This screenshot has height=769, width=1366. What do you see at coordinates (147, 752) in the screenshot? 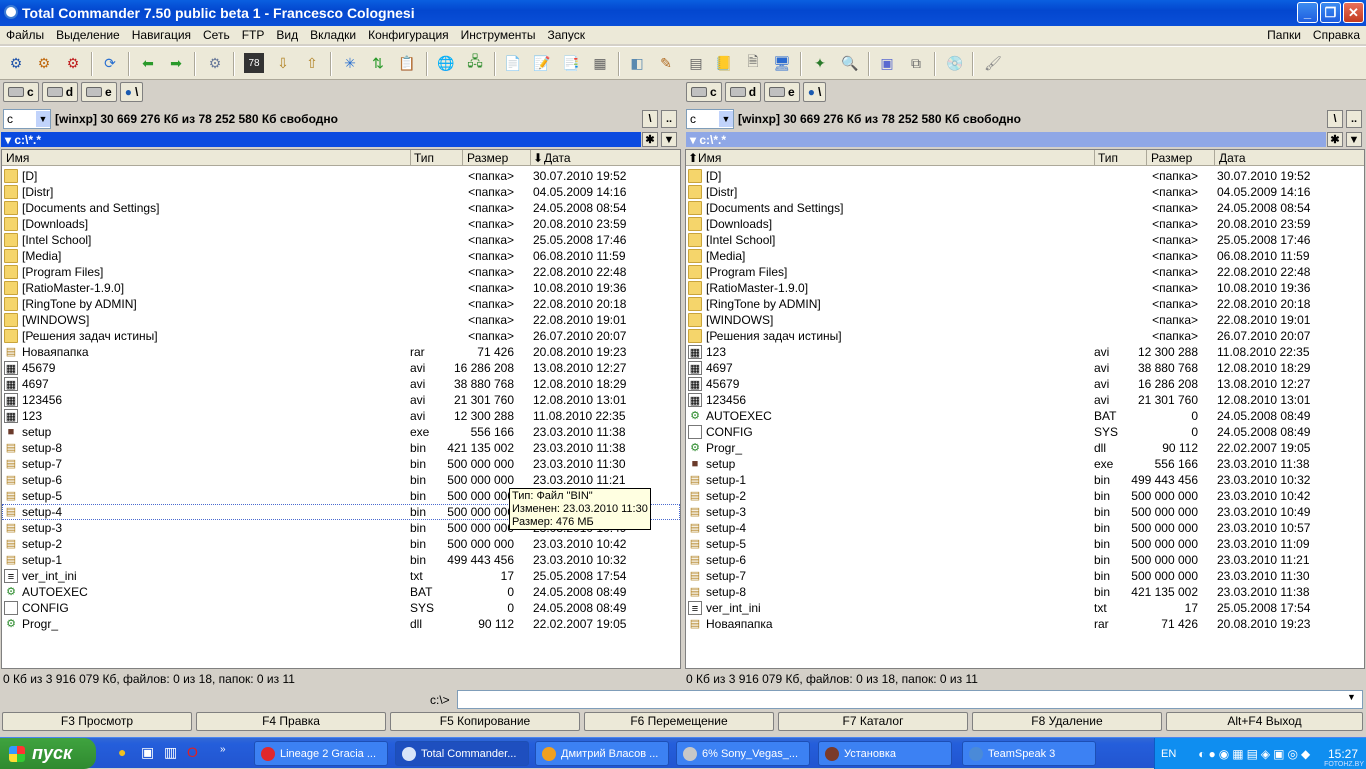
I see `quicklaunch-explorer-icon: ▣` at bounding box center [147, 752].